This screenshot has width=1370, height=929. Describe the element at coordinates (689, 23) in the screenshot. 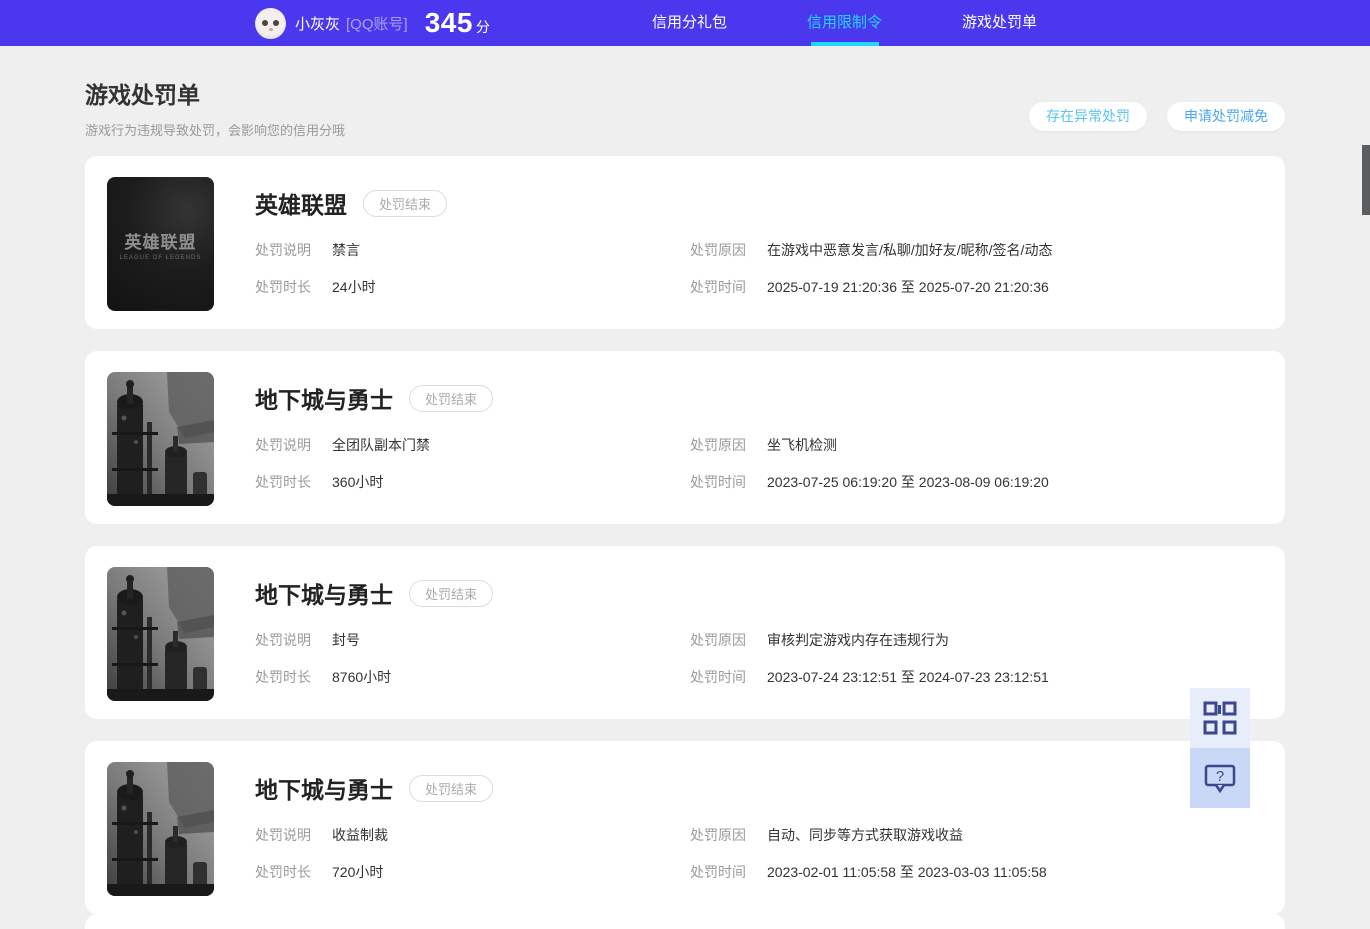

I see `tab-credit-gift: 信用分礼包` at that location.